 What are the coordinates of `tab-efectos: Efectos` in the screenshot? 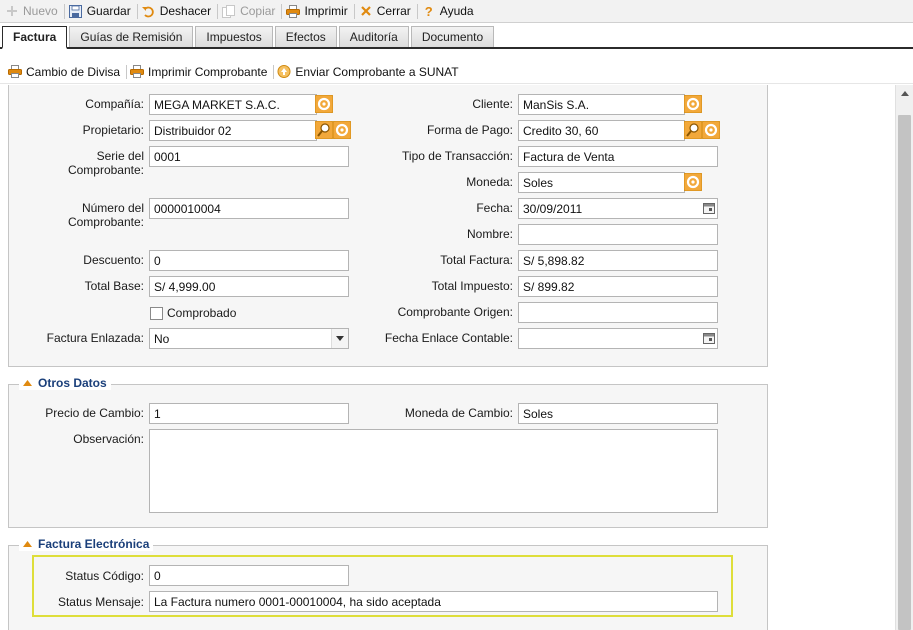 It's located at (305, 36).